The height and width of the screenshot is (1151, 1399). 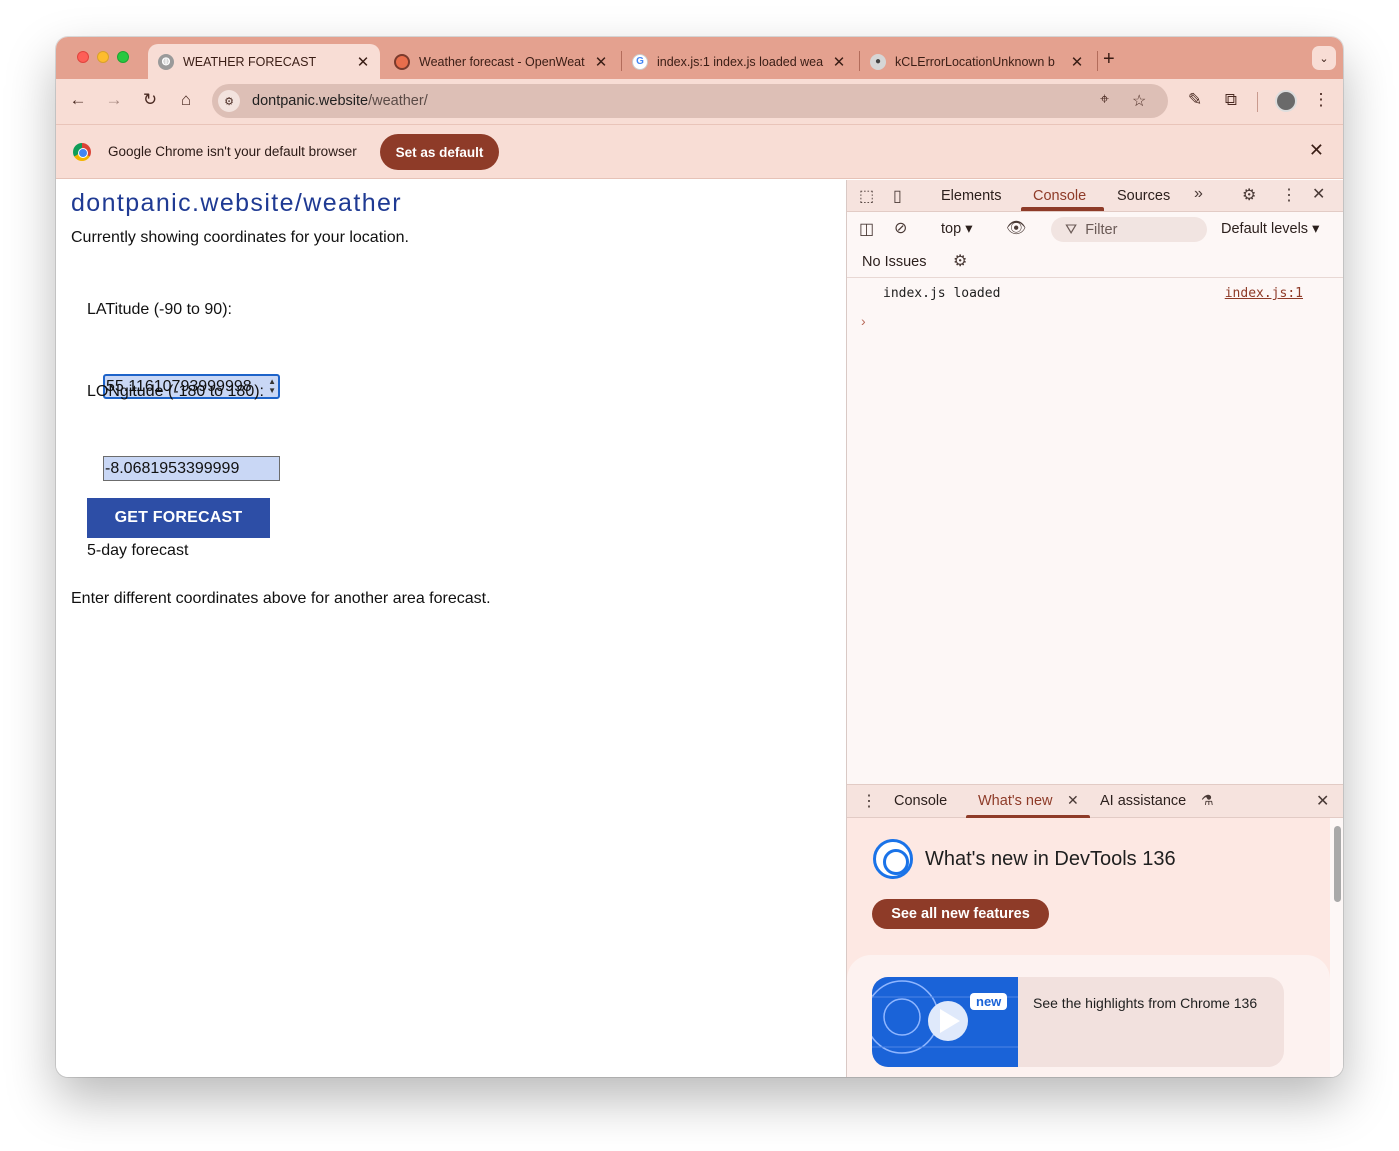 What do you see at coordinates (1337, 864) in the screenshot?
I see `scroll-thumb` at bounding box center [1337, 864].